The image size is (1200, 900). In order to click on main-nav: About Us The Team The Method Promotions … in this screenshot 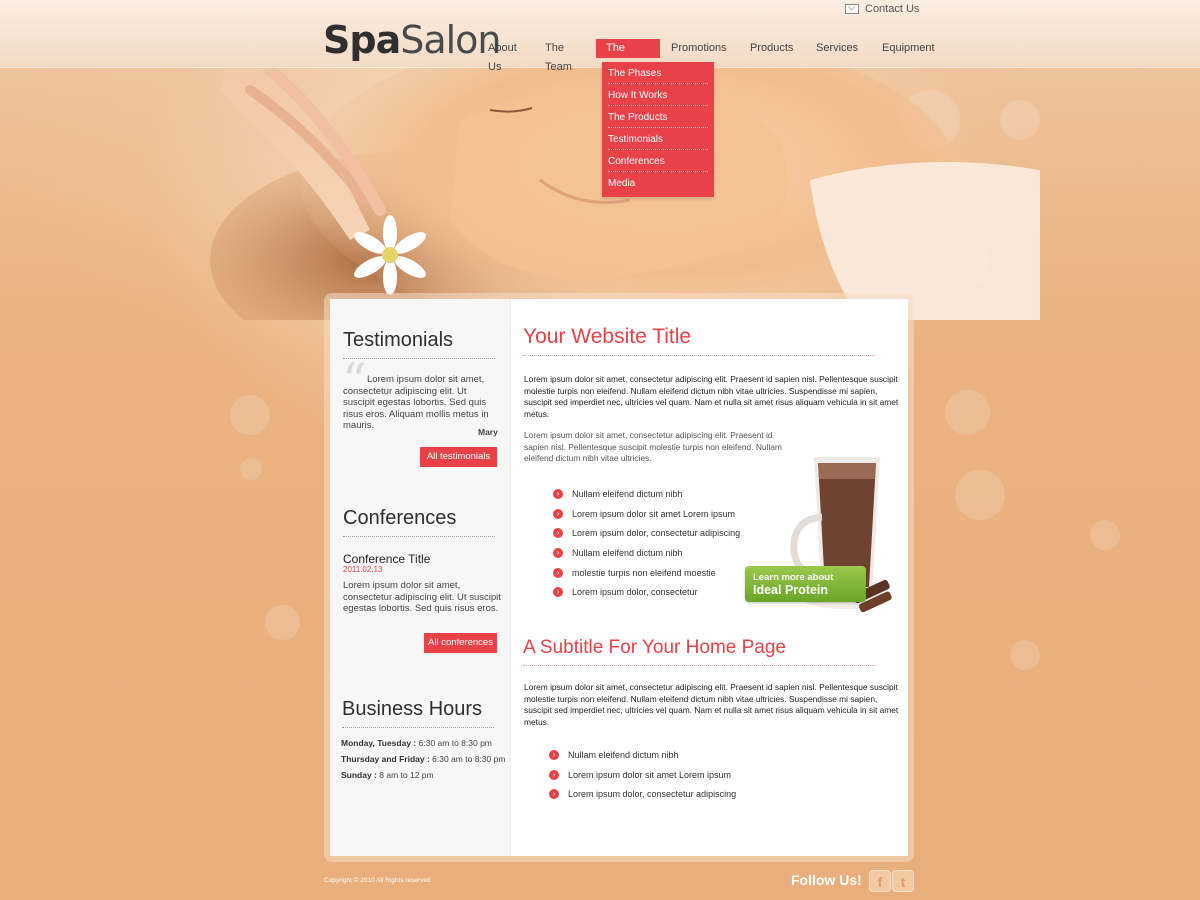, I will do `click(710, 56)`.